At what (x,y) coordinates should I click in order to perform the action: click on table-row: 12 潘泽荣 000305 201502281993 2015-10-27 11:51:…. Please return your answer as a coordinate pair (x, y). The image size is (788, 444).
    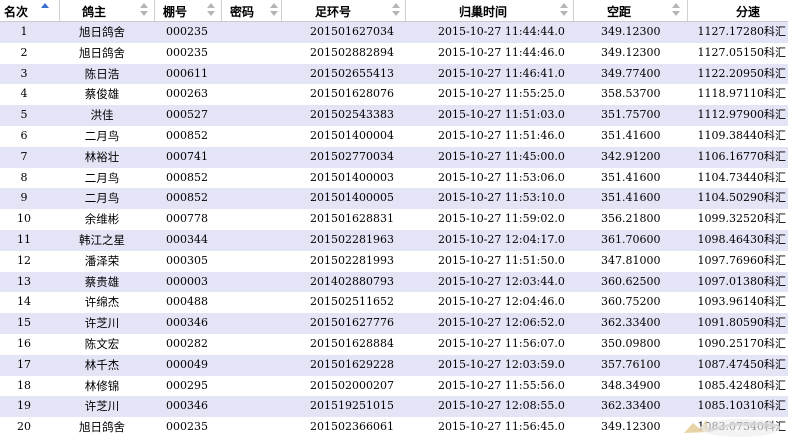
    Looking at the image, I should click on (394, 261).